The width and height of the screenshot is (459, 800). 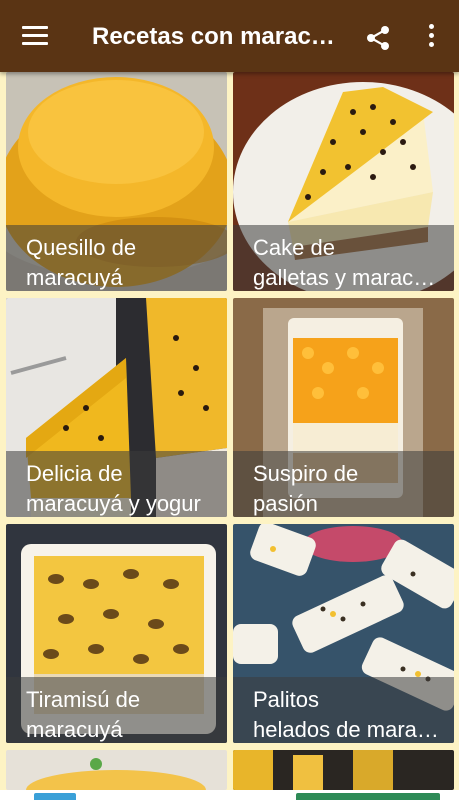 I want to click on recipe-card-suspiro: Suspiro de pasión, so click(x=343, y=407).